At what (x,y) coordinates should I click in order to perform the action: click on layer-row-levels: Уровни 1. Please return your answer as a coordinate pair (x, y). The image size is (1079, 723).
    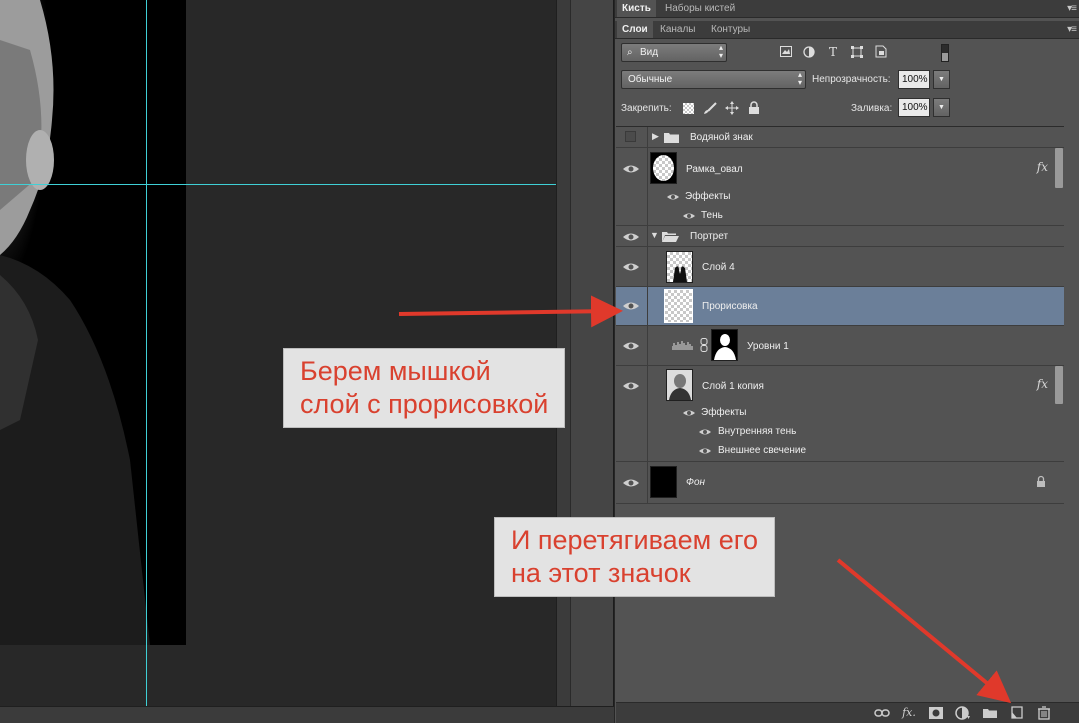
    Looking at the image, I should click on (840, 346).